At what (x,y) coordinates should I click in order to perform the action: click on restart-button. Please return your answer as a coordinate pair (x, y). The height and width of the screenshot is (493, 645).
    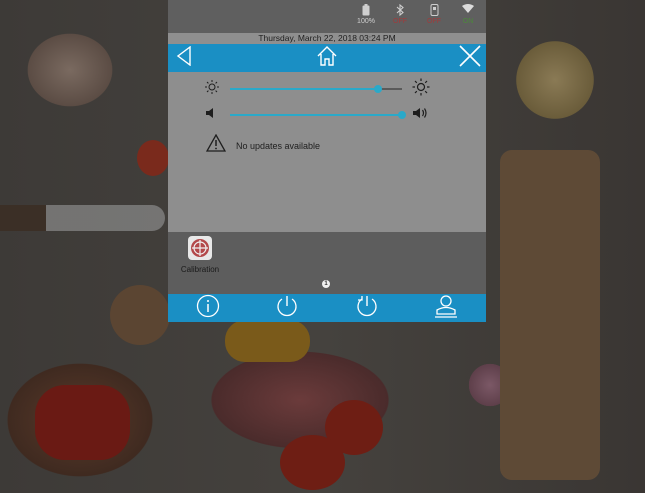
    Looking at the image, I should click on (367, 308).